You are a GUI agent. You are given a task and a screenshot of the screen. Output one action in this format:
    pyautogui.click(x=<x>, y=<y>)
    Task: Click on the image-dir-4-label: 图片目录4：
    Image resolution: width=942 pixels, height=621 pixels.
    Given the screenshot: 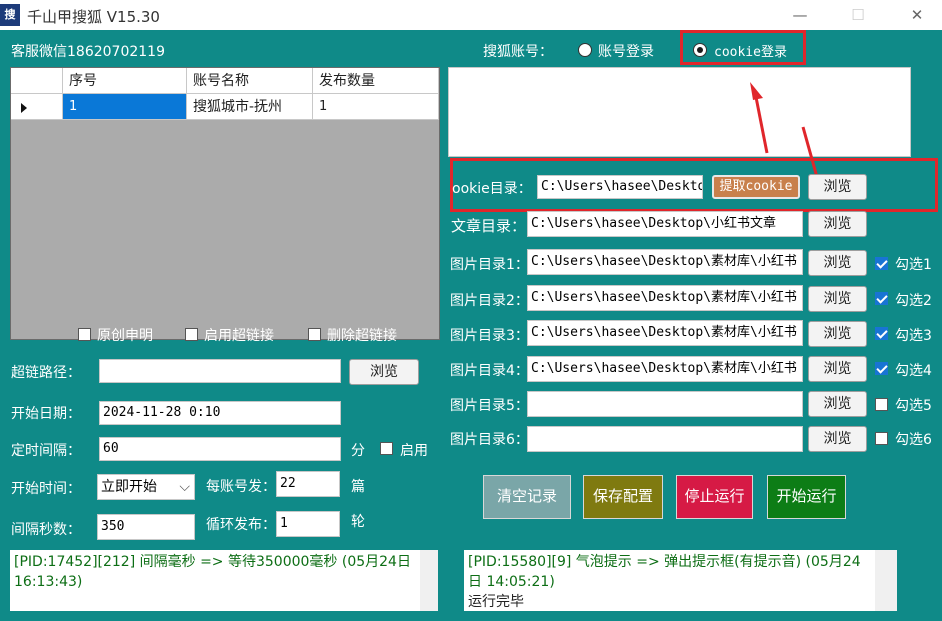 What is the action you would take?
    pyautogui.click(x=489, y=371)
    